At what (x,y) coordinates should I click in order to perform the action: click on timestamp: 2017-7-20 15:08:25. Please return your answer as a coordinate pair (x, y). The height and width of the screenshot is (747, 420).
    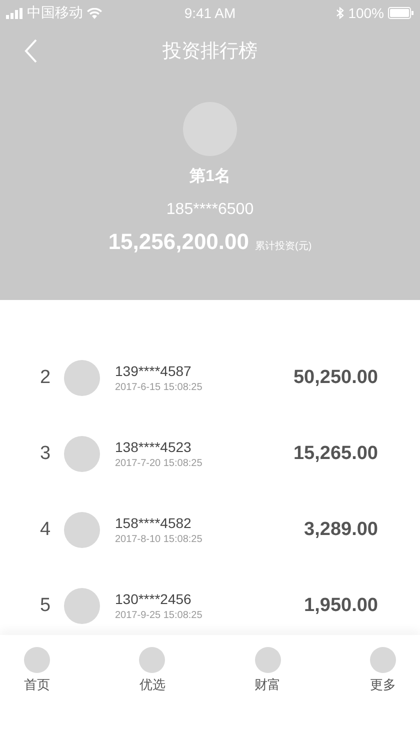
    Looking at the image, I should click on (159, 463).